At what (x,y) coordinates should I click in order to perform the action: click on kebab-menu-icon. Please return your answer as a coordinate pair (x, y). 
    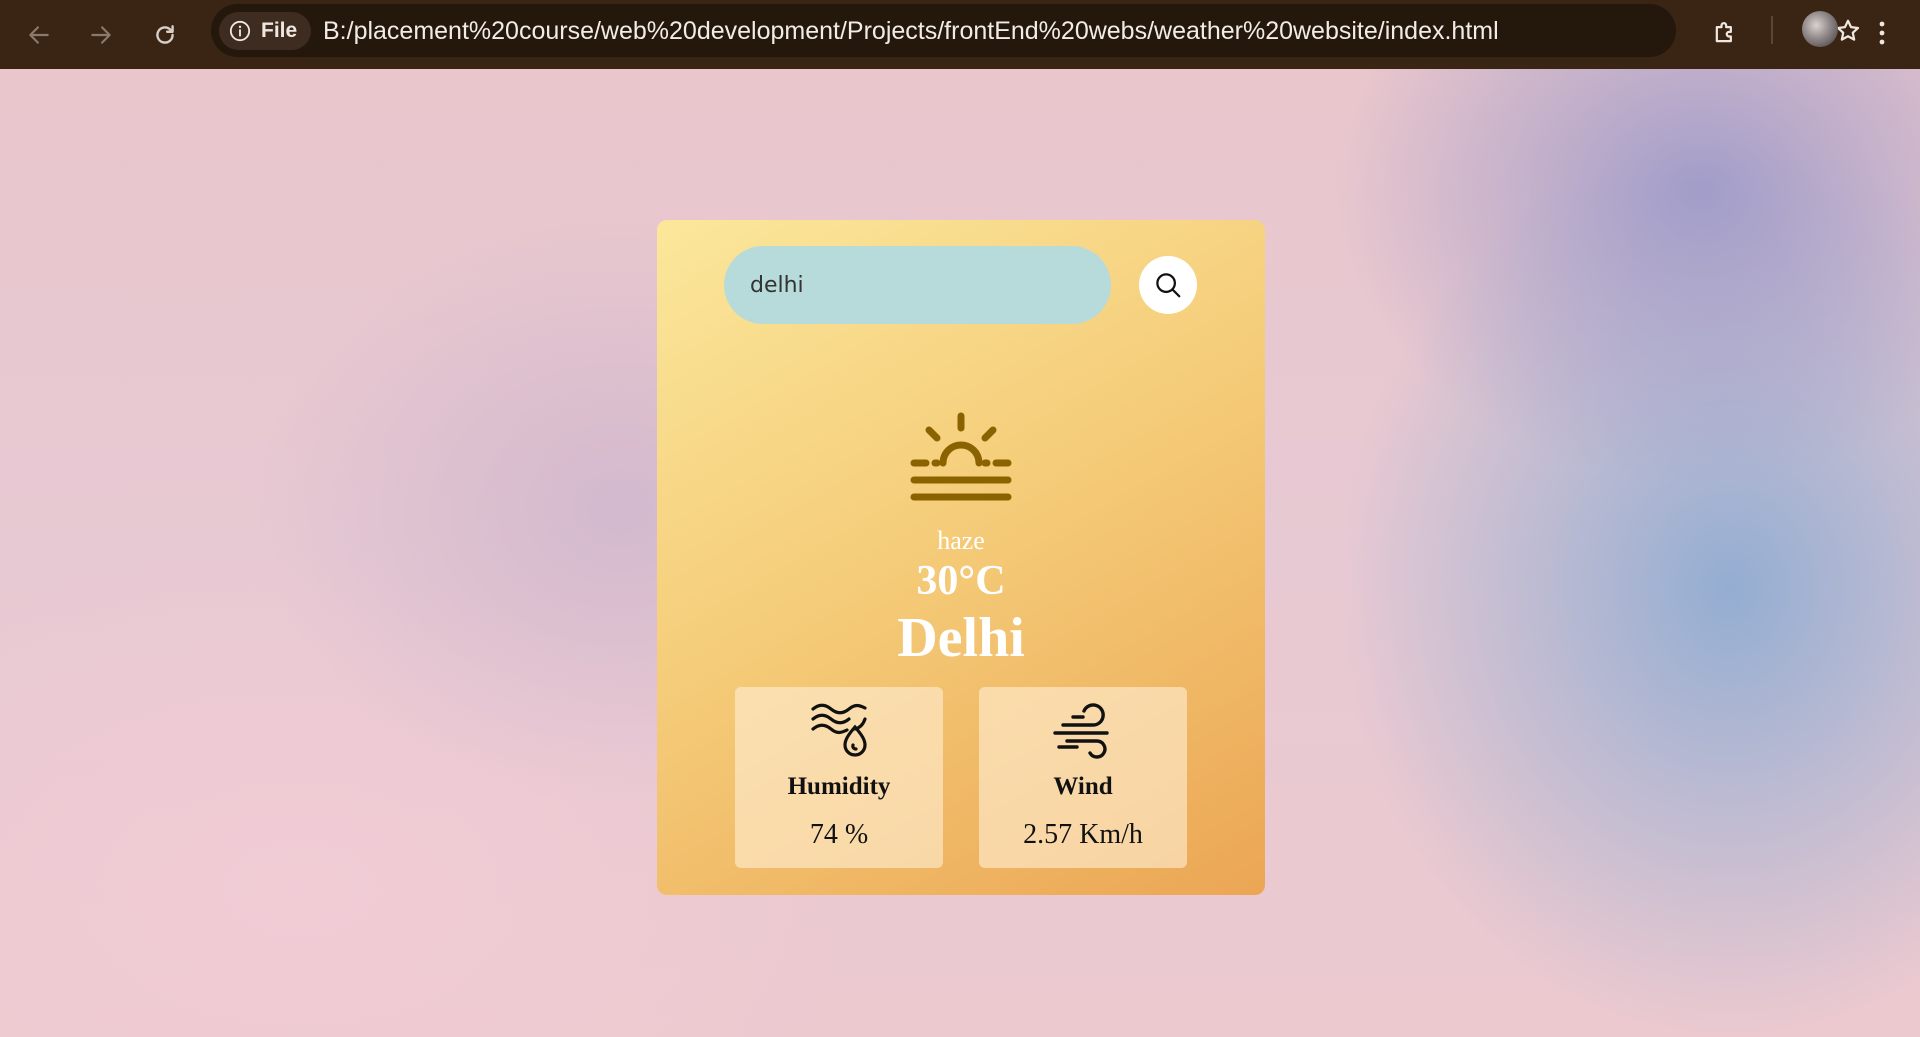
    Looking at the image, I should click on (1882, 33).